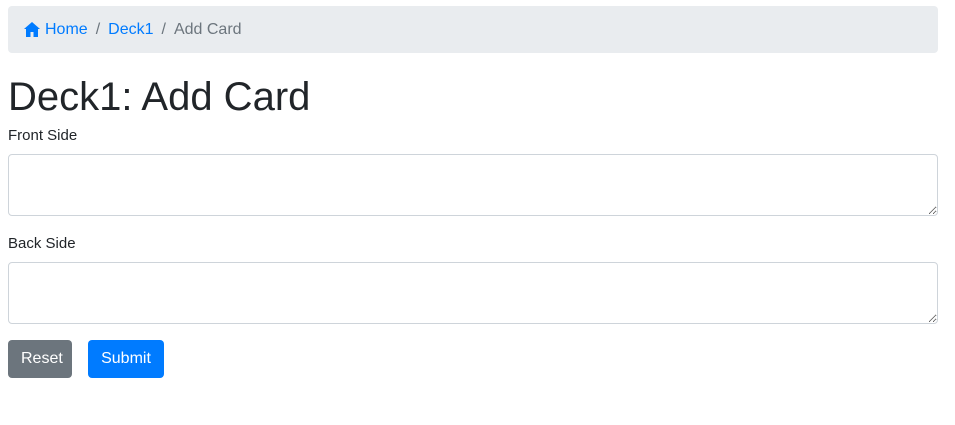 The height and width of the screenshot is (425, 955). I want to click on submit-button: Submit, so click(126, 359).